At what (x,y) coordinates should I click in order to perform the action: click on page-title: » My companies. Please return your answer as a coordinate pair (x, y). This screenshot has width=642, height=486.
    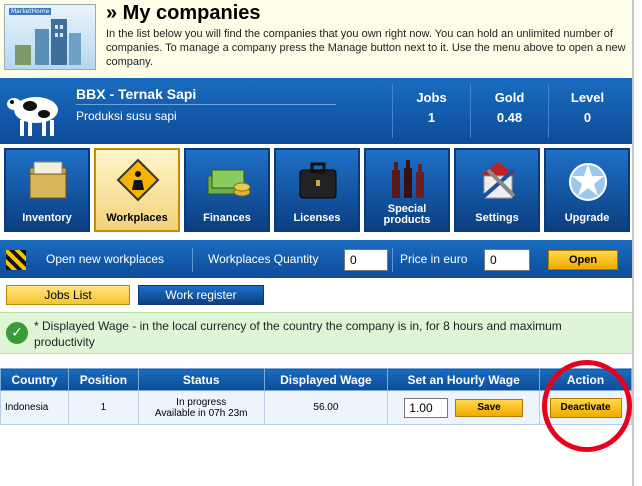
    Looking at the image, I should click on (183, 13).